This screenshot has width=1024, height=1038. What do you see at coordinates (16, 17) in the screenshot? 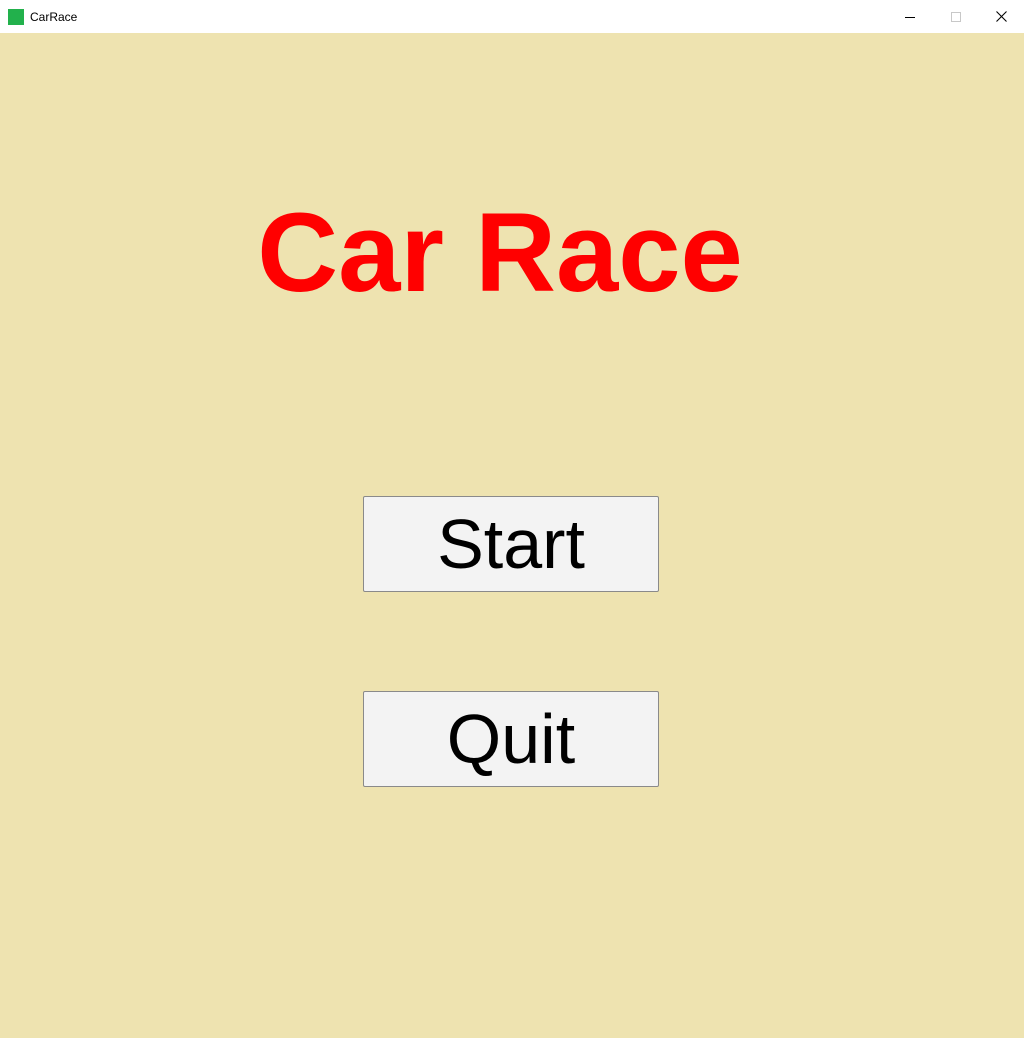
I see `app-icon` at bounding box center [16, 17].